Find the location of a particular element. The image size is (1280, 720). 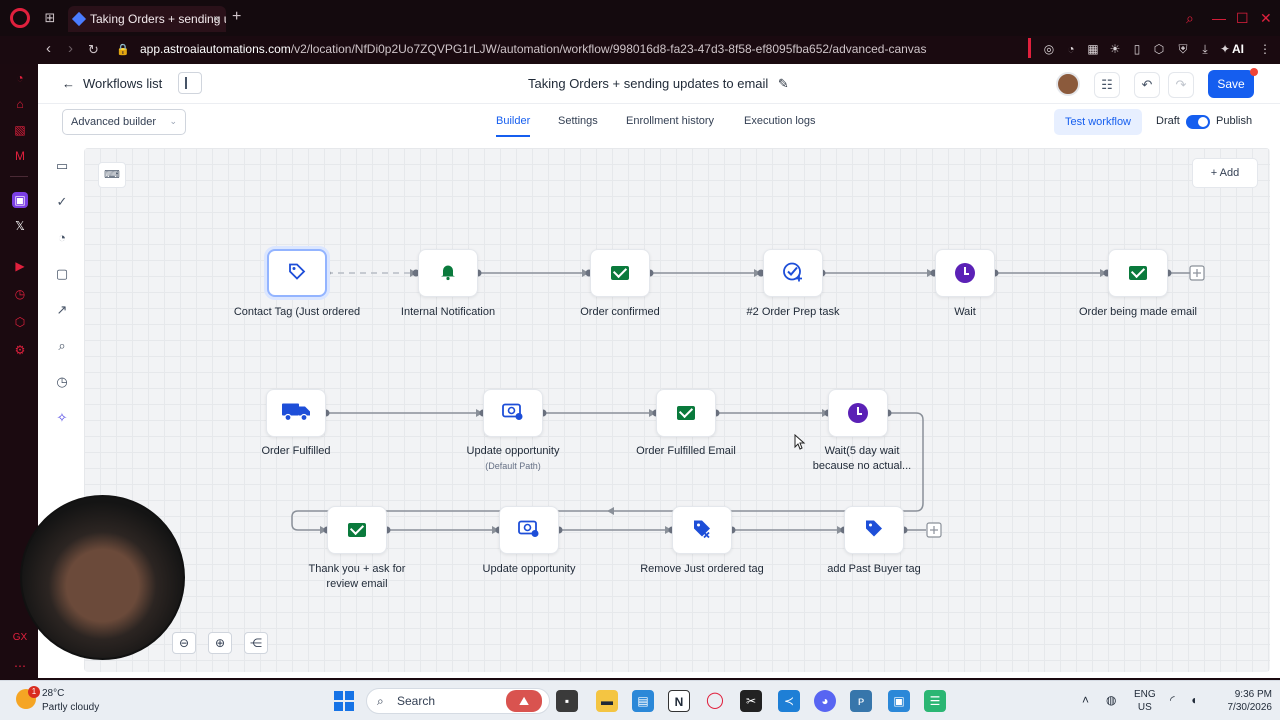

extension-icon-2: ◔ is located at coordinates (1071, 49).